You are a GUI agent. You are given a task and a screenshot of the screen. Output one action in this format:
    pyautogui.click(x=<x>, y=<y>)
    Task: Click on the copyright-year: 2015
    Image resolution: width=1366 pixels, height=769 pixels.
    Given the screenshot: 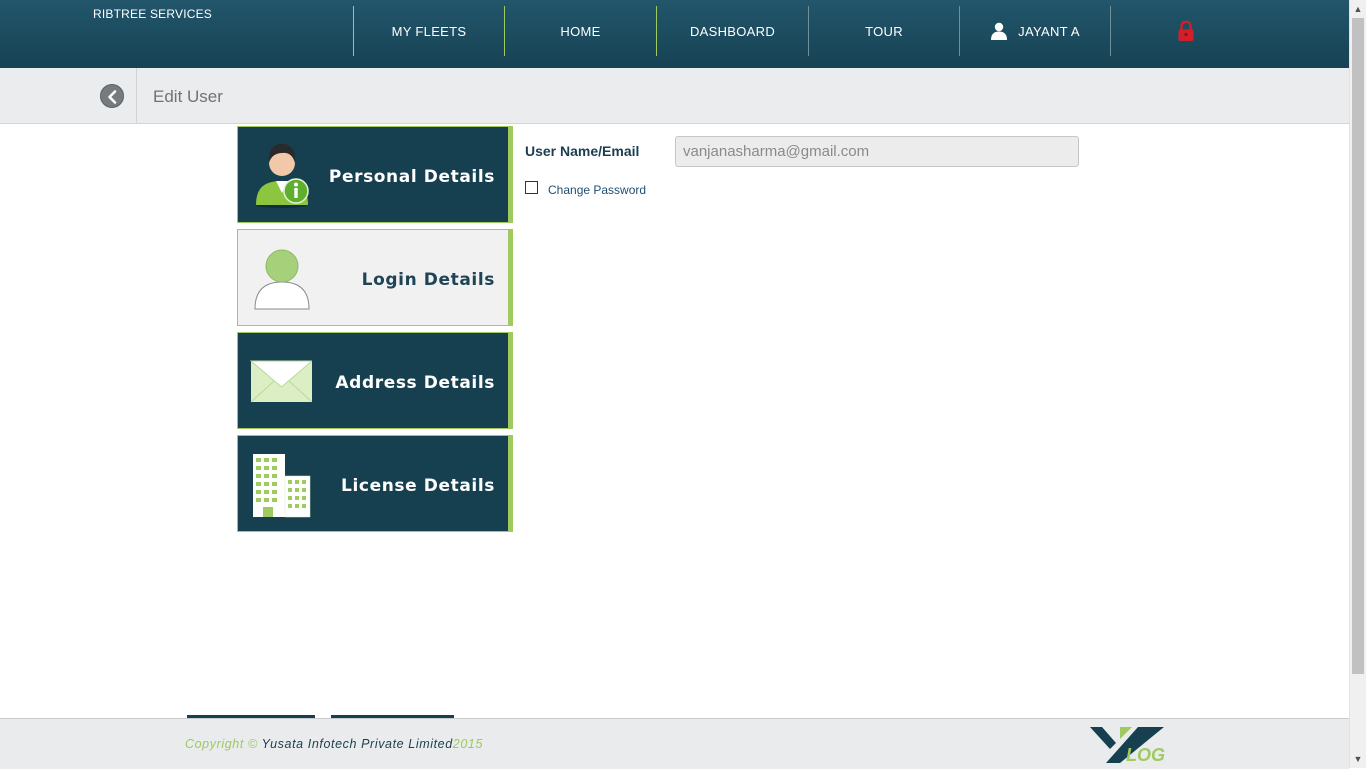 What is the action you would take?
    pyautogui.click(x=468, y=744)
    